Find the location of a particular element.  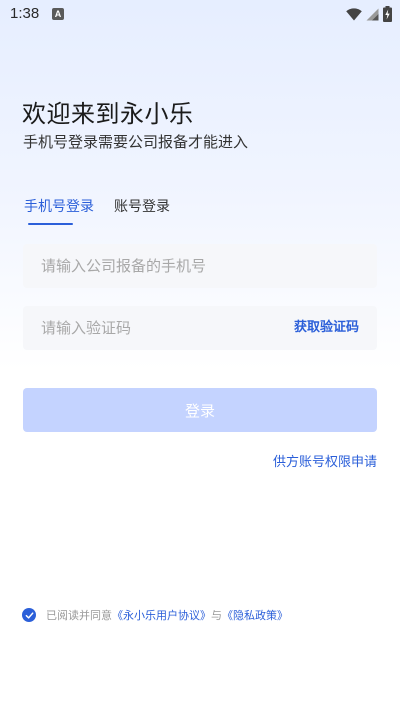

welcome-title: 欢迎来到永小乐 is located at coordinates (108, 114).